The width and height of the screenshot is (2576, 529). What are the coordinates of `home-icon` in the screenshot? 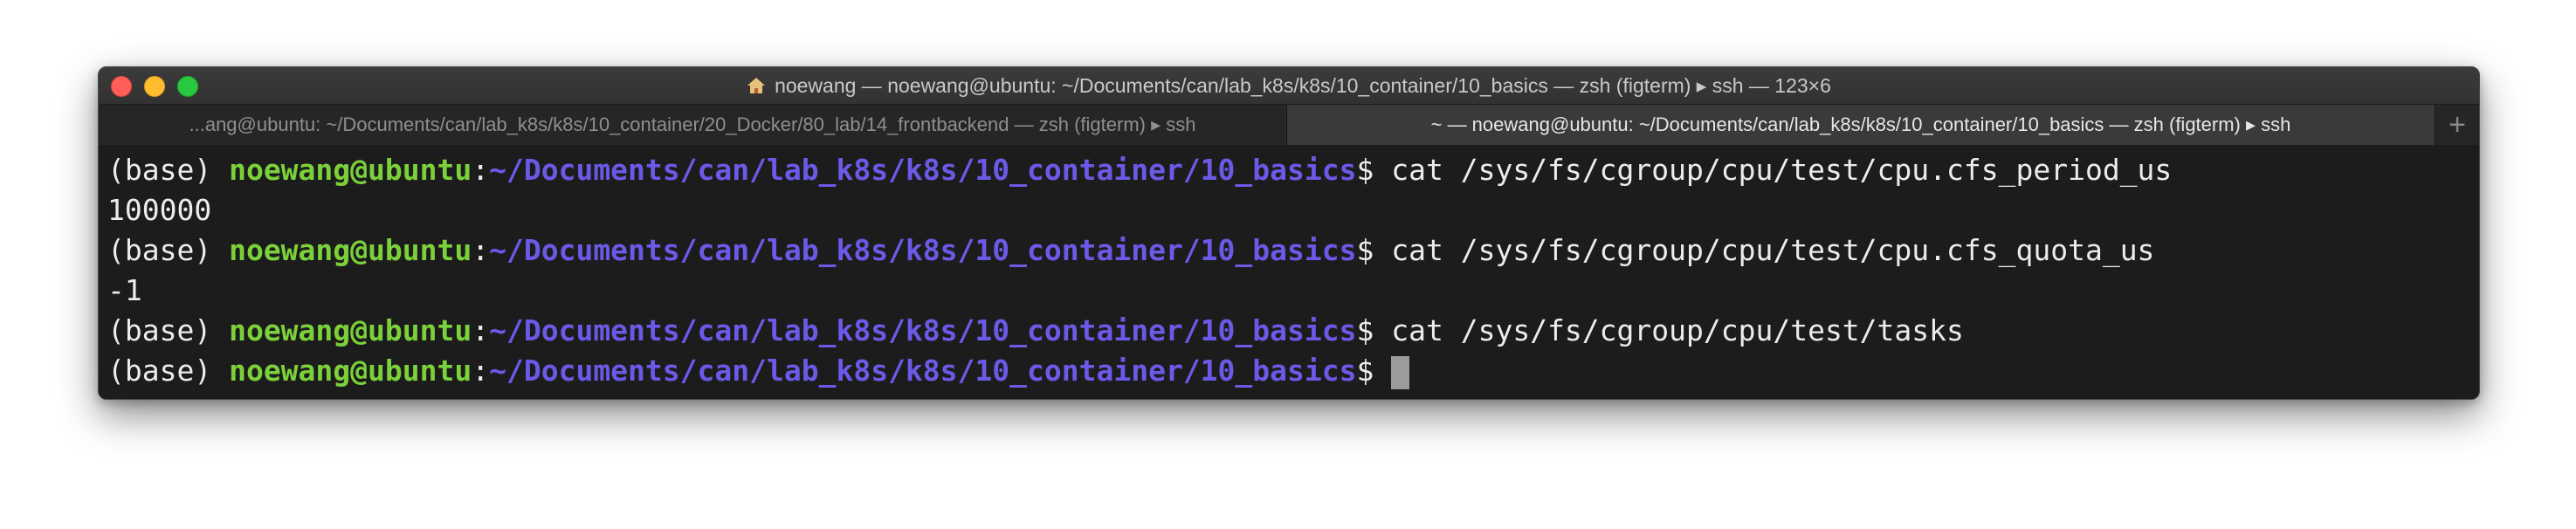 It's located at (756, 85).